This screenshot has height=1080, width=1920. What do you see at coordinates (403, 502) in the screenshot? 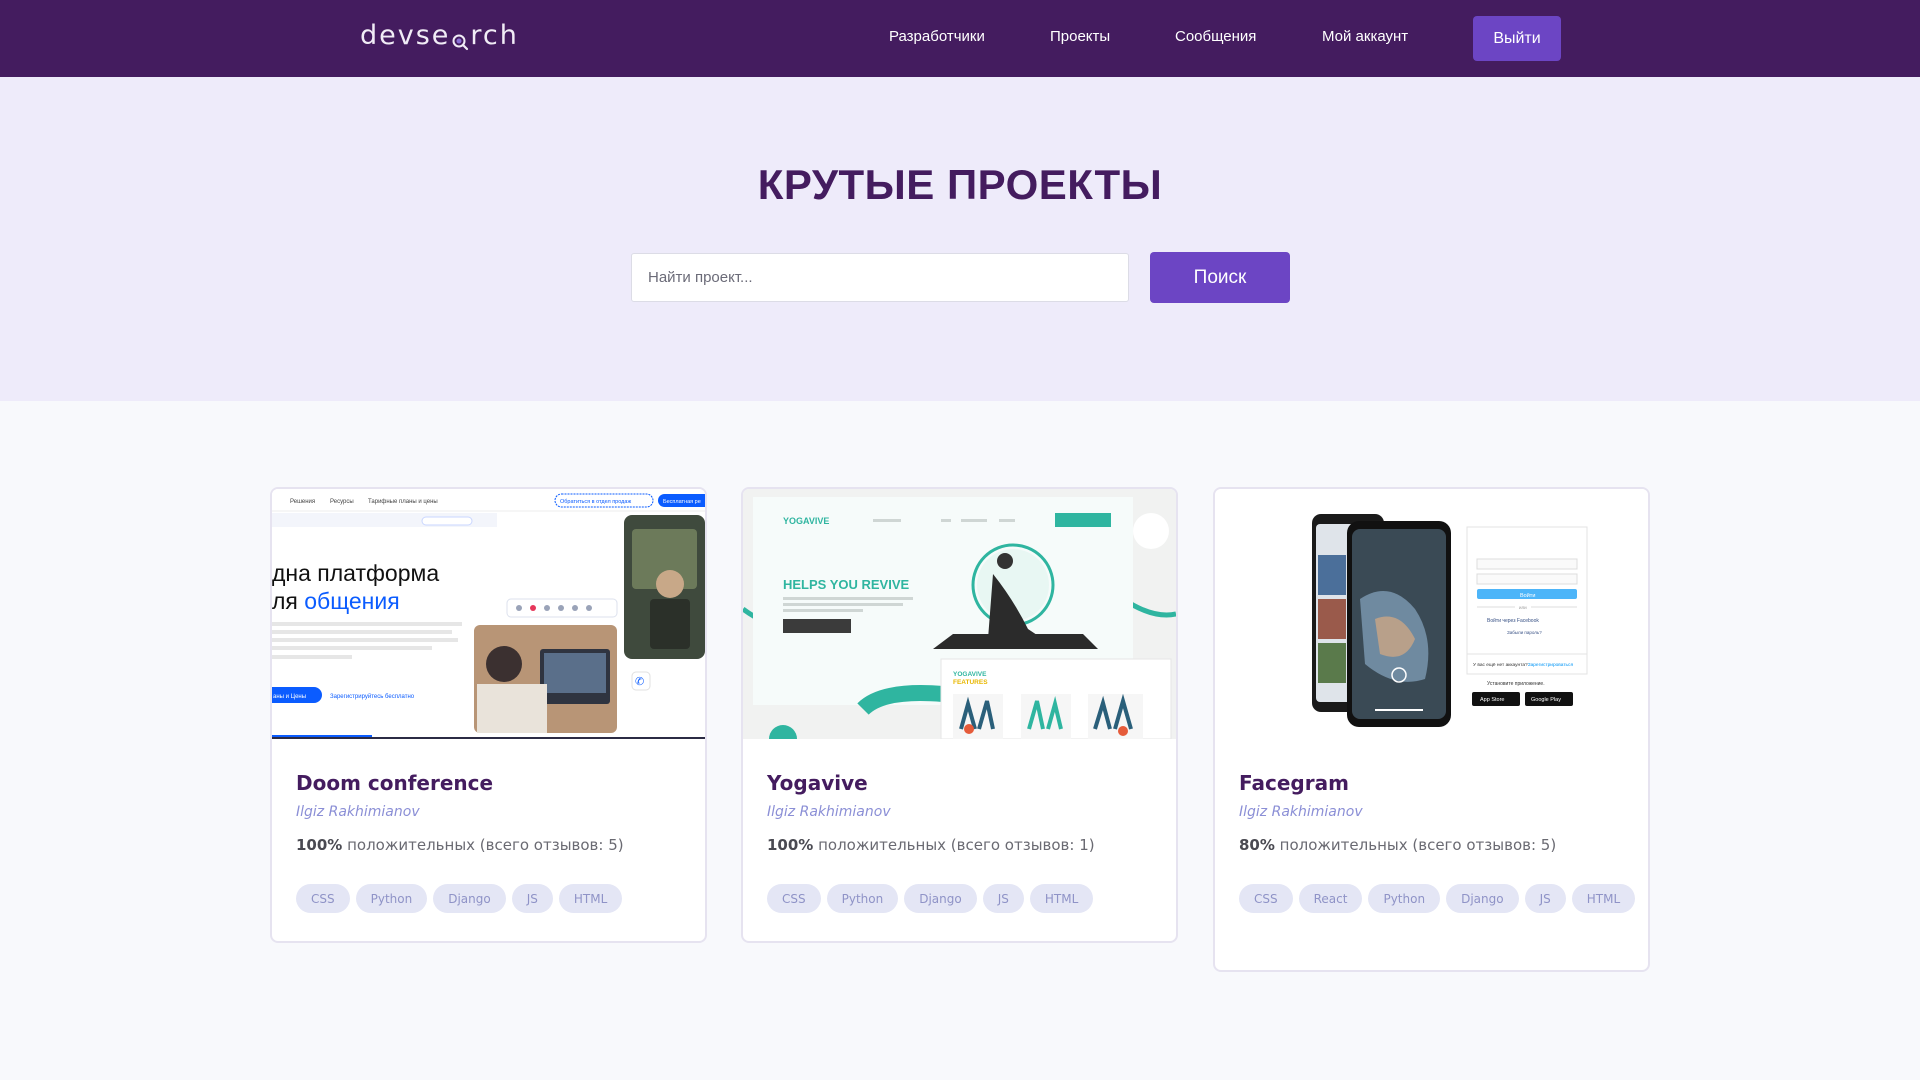
I see `thumb-nav-3: Тарифные планы и цены` at bounding box center [403, 502].